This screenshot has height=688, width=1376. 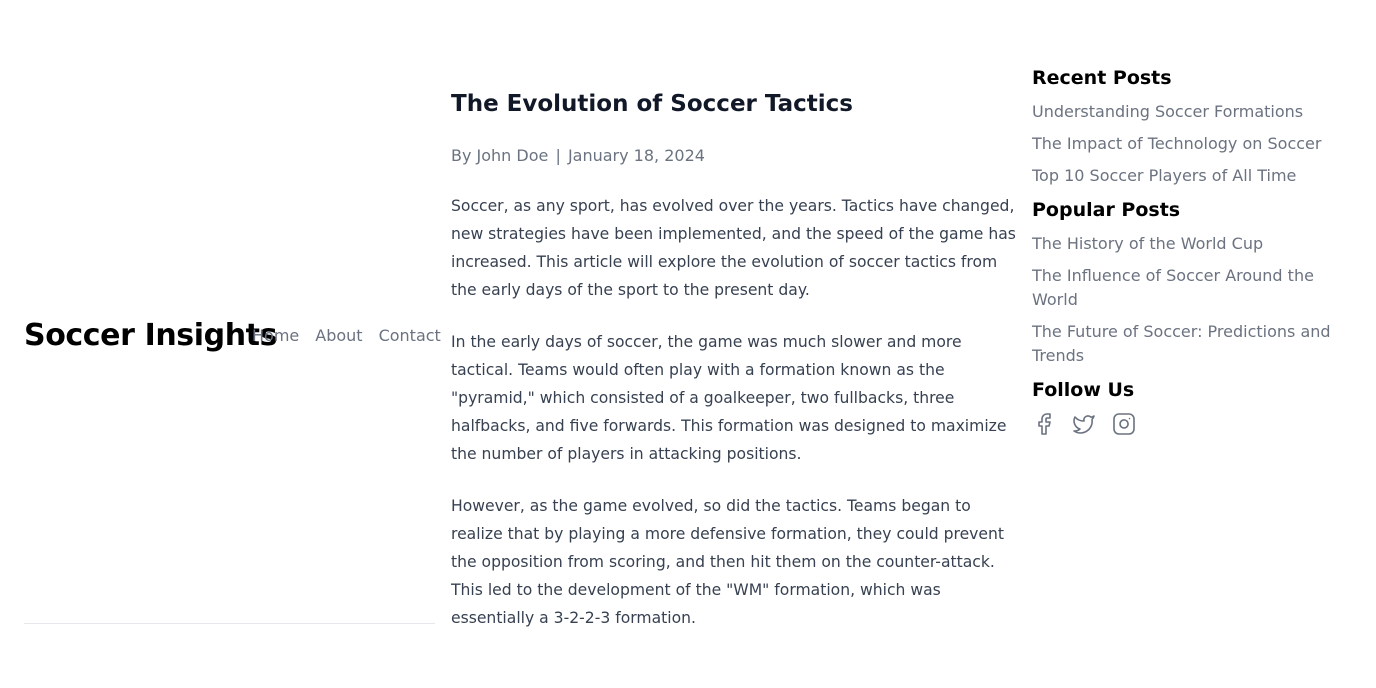 I want to click on popular-posts-heading: Popular Posts, so click(x=1106, y=210).